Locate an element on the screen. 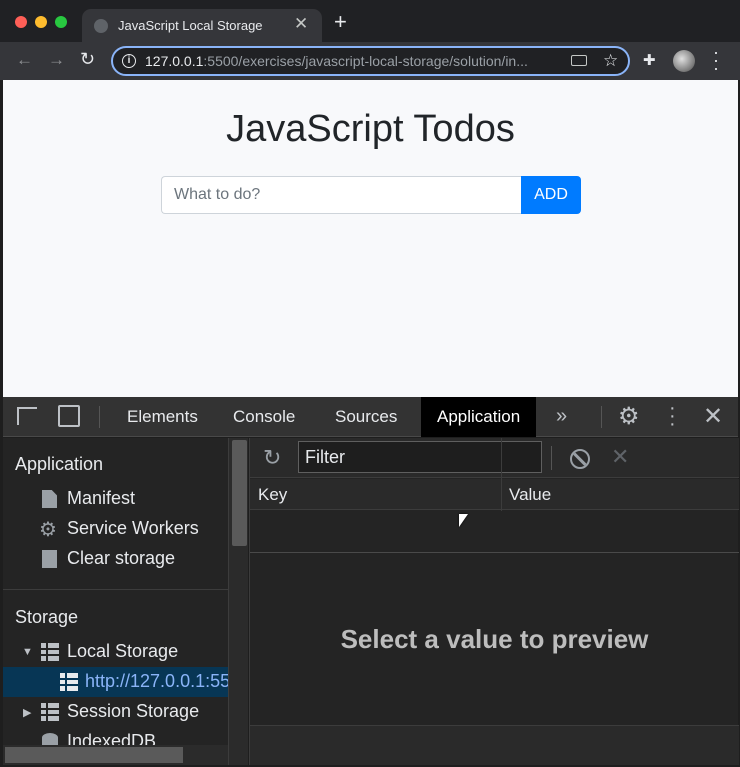 The width and height of the screenshot is (740, 767). sidebar-item-manifest: Manifest is located at coordinates (115, 499).